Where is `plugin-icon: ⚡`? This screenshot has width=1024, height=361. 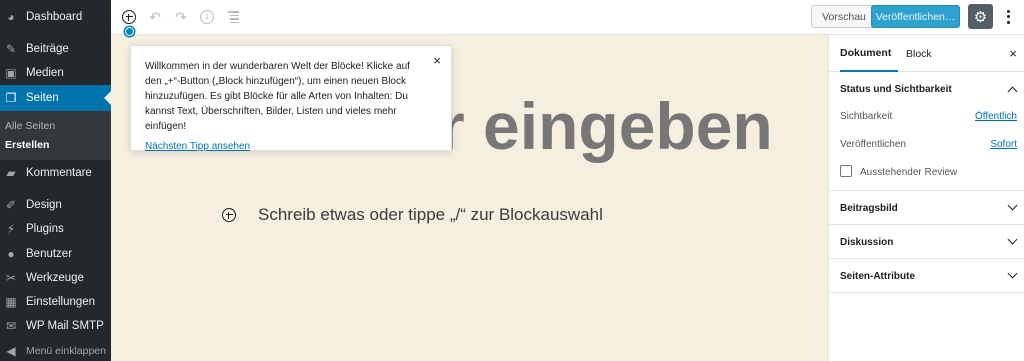
plugin-icon: ⚡ is located at coordinates (11, 229).